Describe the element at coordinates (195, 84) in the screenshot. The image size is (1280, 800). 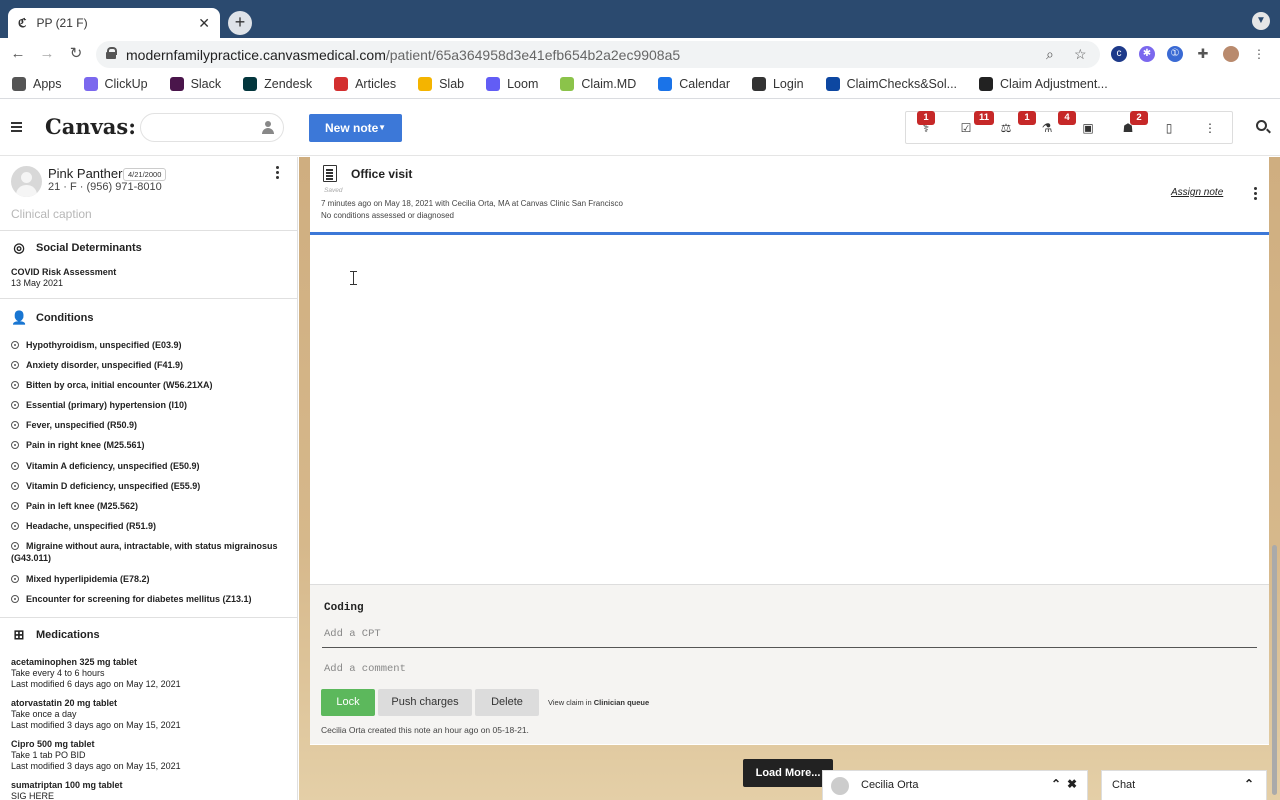
I see `bookmark-2: Slack` at that location.